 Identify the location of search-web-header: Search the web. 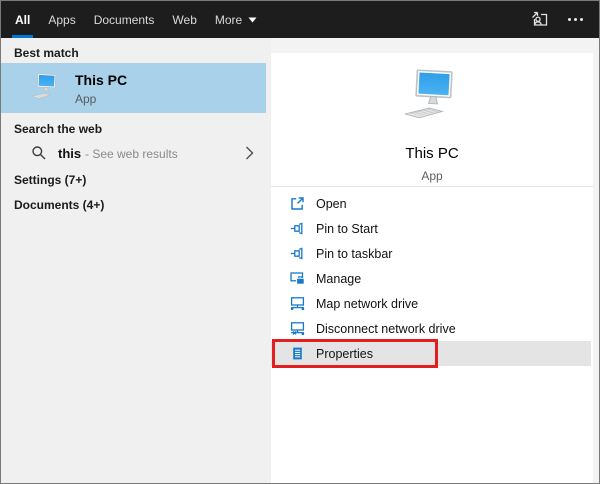
(58, 129).